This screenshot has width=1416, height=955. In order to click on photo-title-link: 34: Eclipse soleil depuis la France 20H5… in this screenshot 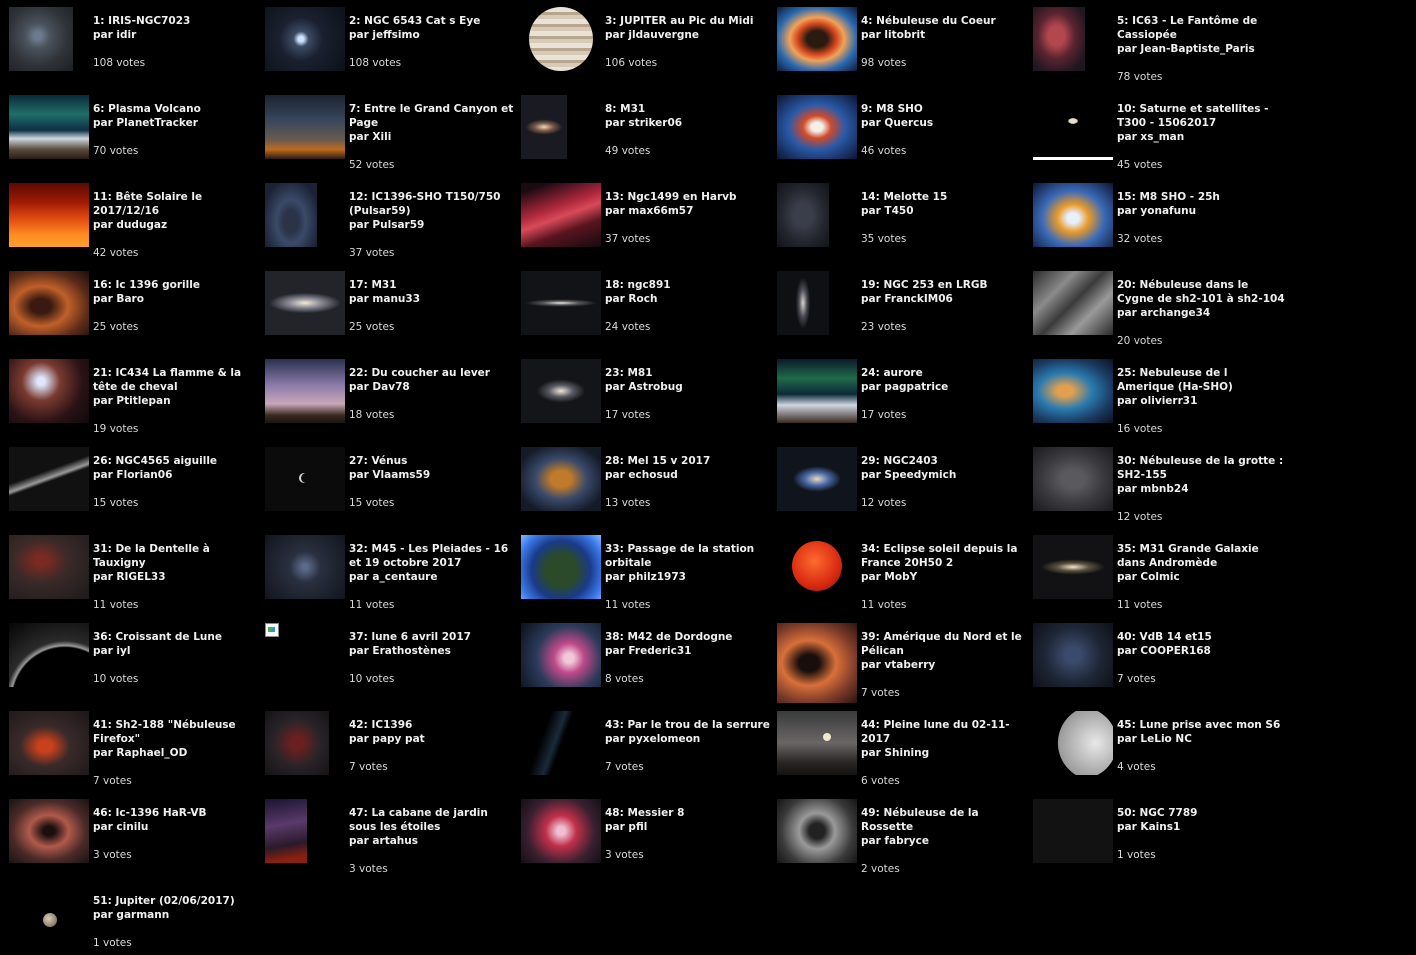, I will do `click(945, 556)`.